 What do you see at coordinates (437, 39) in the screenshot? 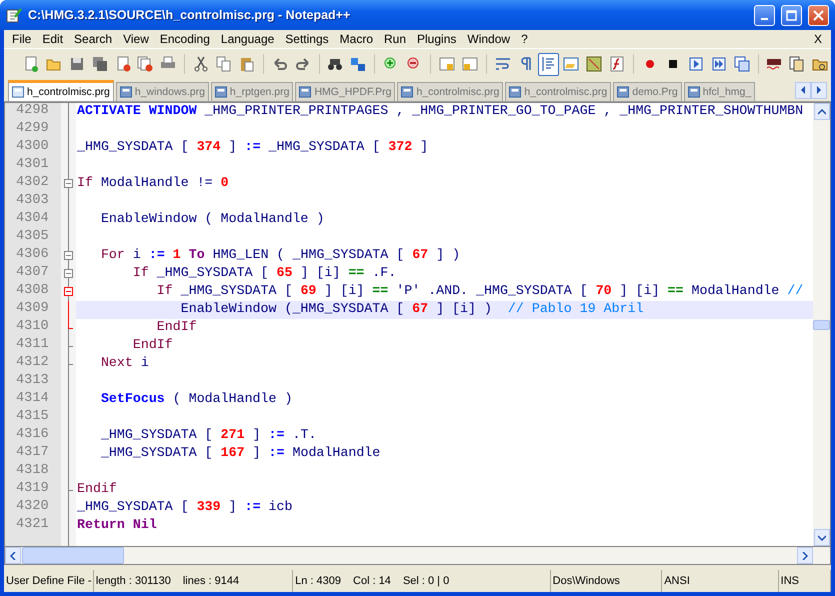
I see `menu-item: Plugins` at bounding box center [437, 39].